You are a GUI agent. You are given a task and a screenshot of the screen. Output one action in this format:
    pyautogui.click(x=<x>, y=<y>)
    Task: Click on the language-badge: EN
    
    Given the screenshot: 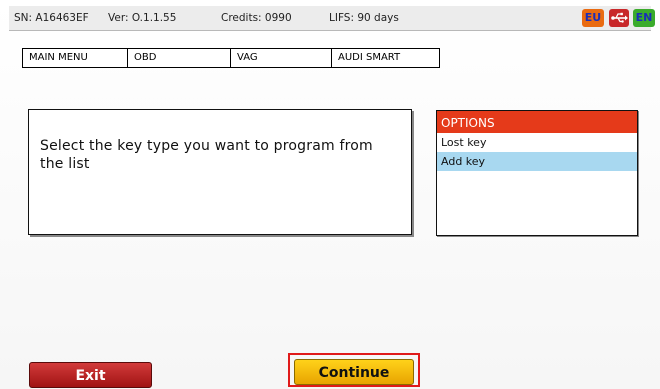 What is the action you would take?
    pyautogui.click(x=644, y=18)
    